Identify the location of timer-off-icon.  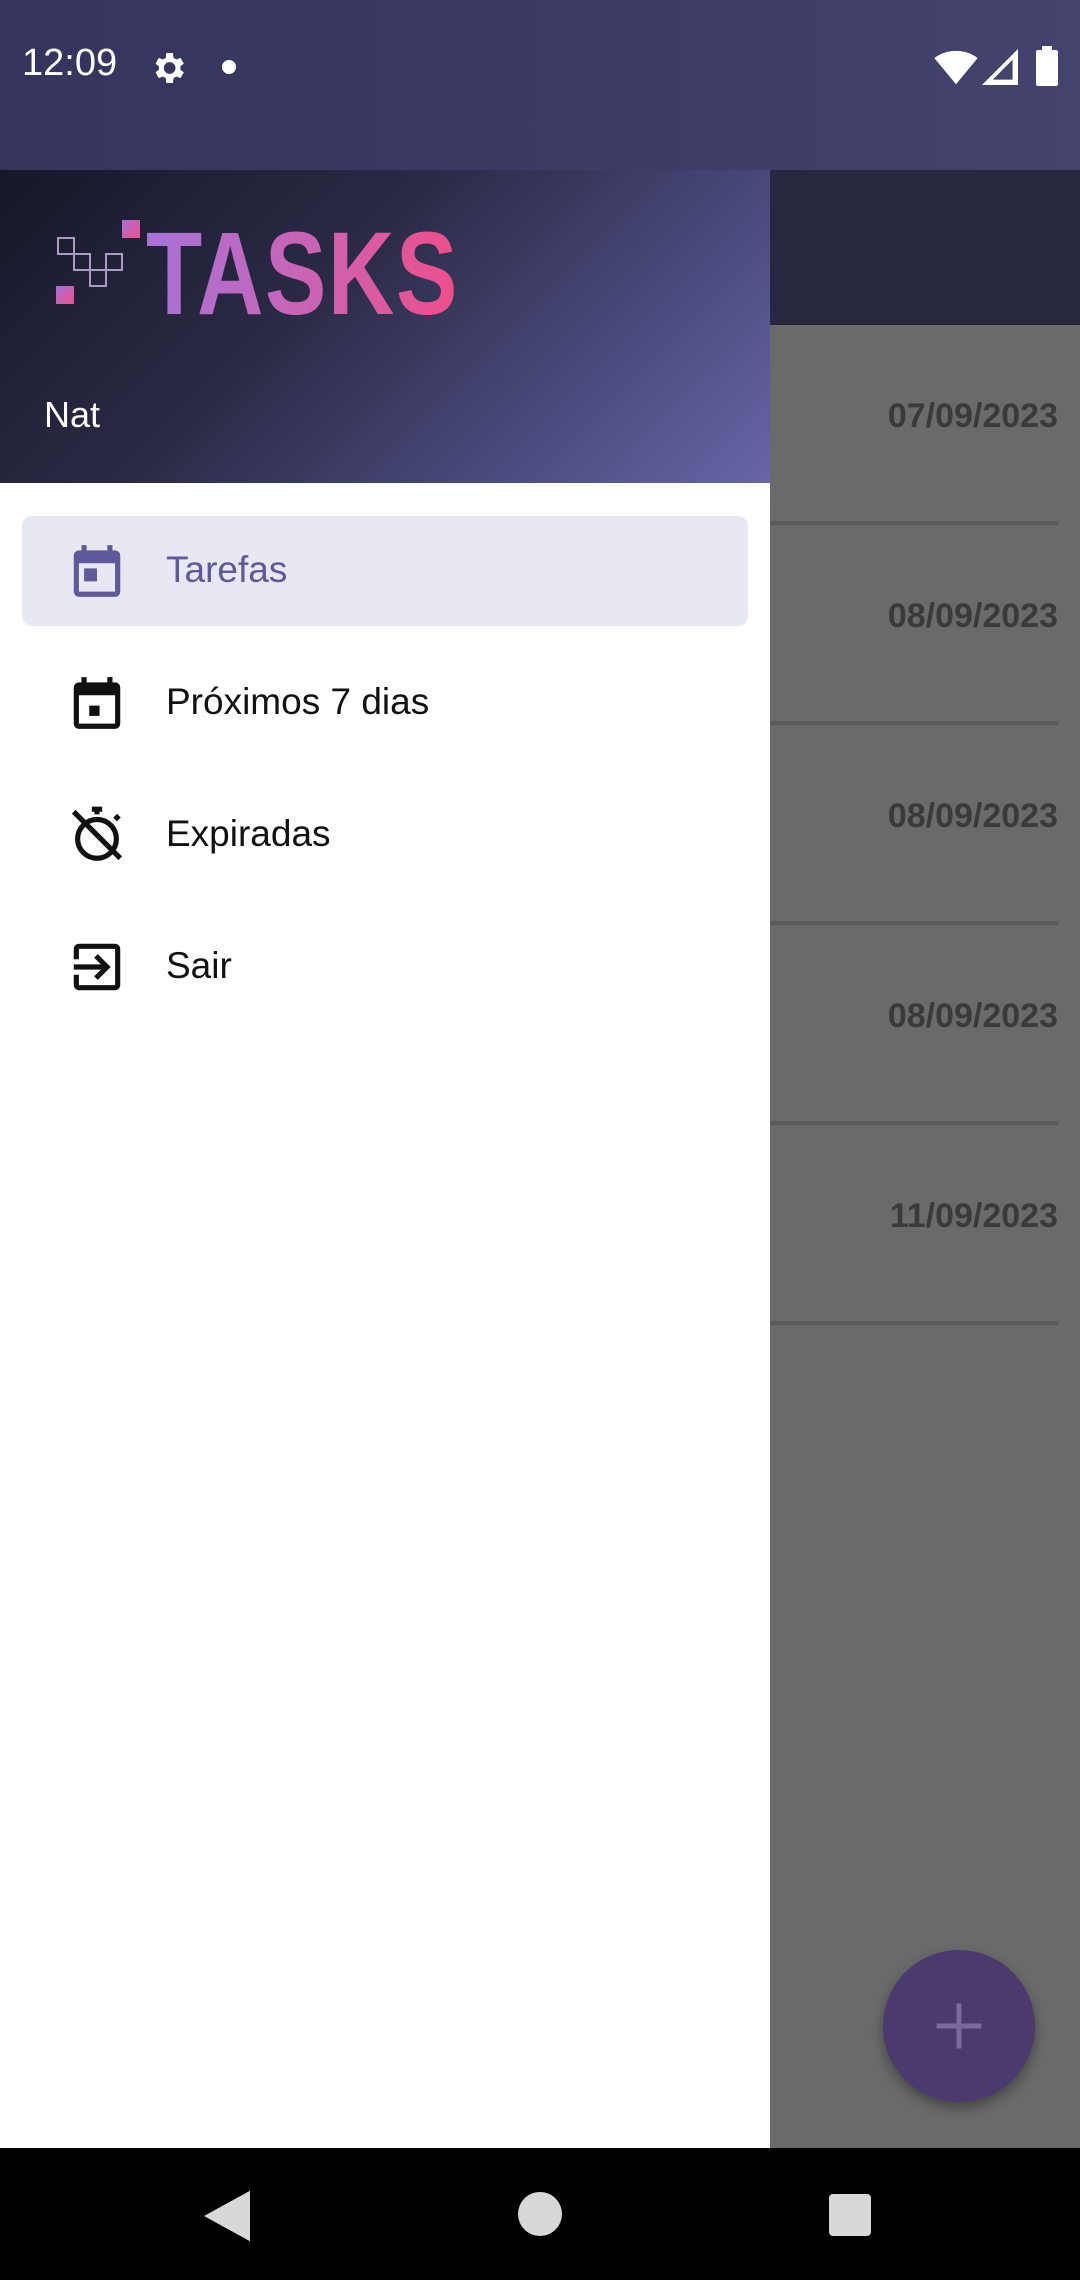
(97, 833).